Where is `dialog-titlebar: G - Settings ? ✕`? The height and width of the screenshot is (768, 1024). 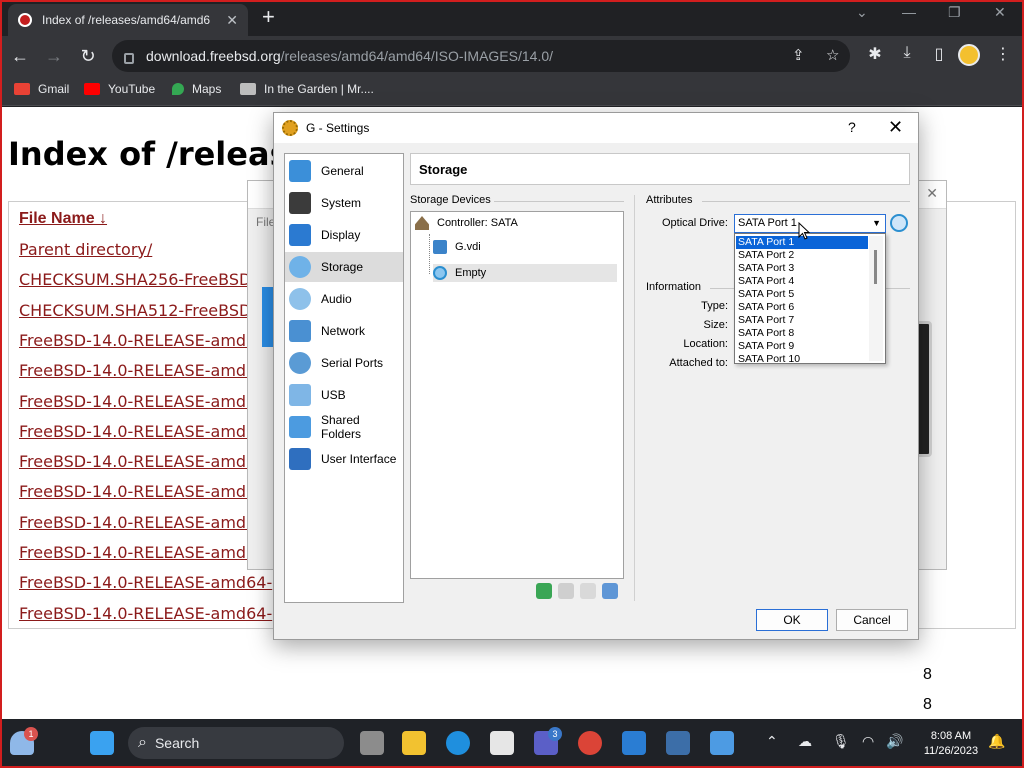 dialog-titlebar: G - Settings ? ✕ is located at coordinates (596, 128).